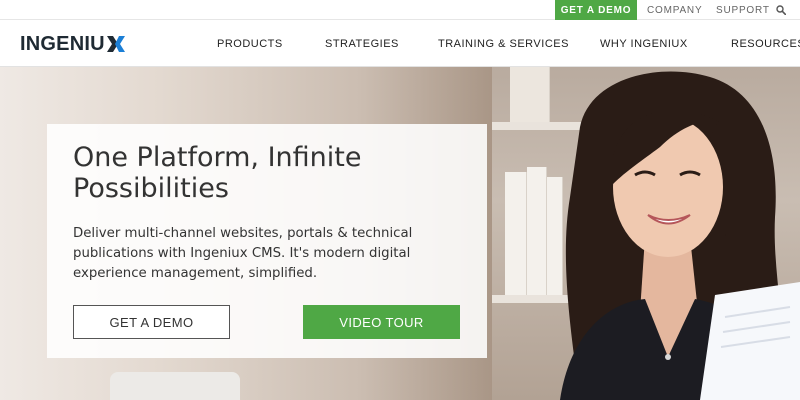 The width and height of the screenshot is (800, 400). I want to click on utility-get-a-demo-button: GET A DEMO, so click(596, 10).